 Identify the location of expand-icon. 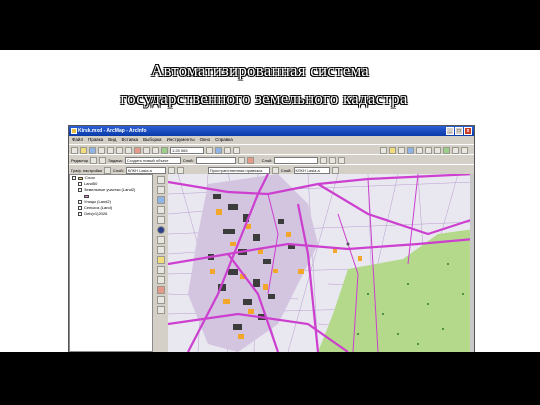
(74, 178).